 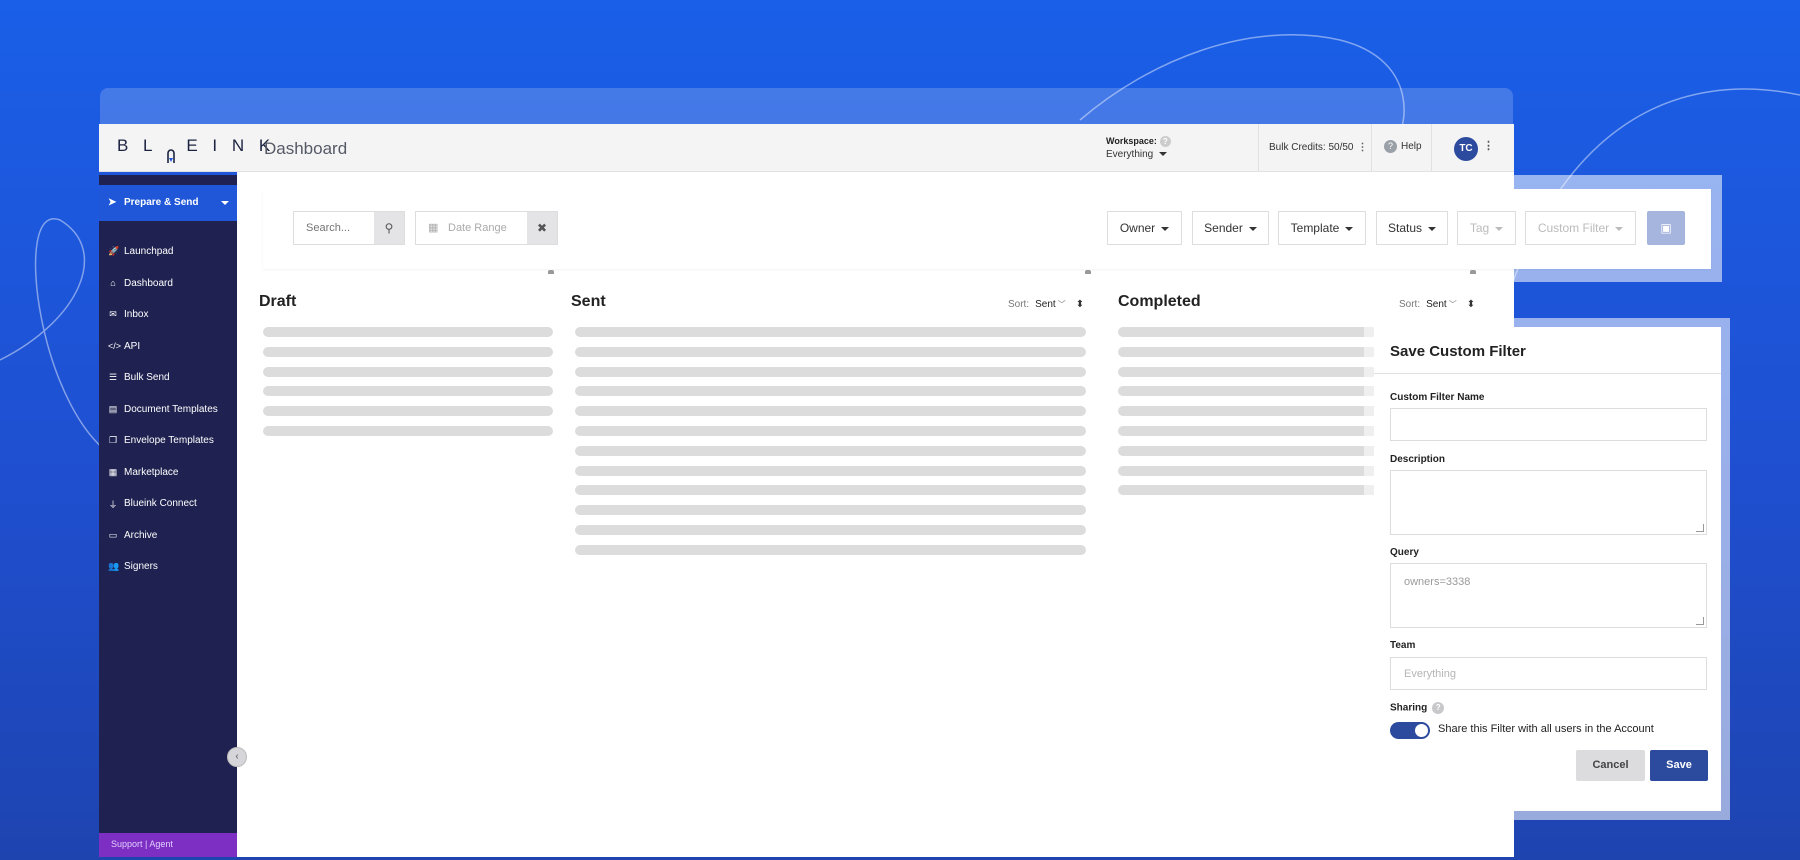 What do you see at coordinates (1405, 228) in the screenshot?
I see `status-filter-label: Status` at bounding box center [1405, 228].